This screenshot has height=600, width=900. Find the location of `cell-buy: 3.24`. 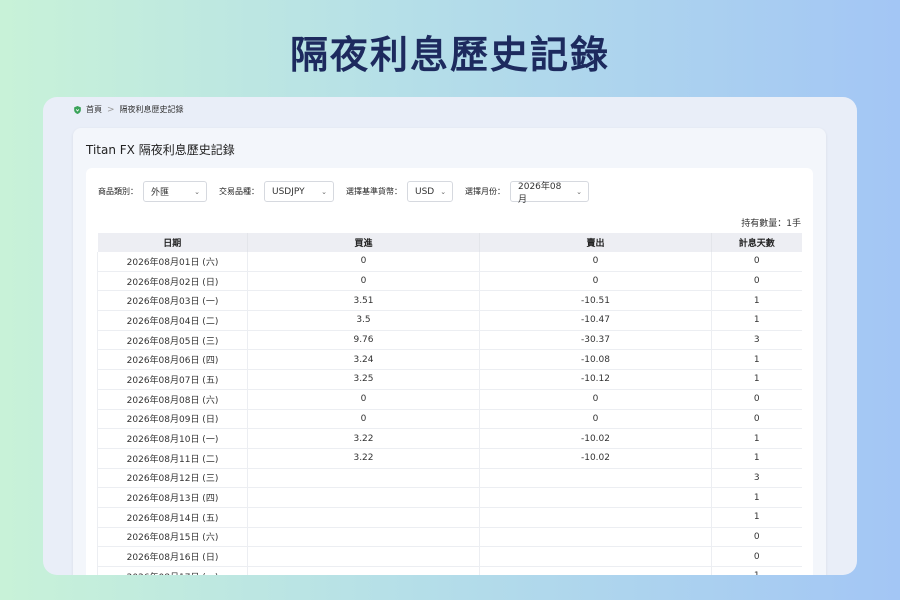

cell-buy: 3.24 is located at coordinates (363, 360).